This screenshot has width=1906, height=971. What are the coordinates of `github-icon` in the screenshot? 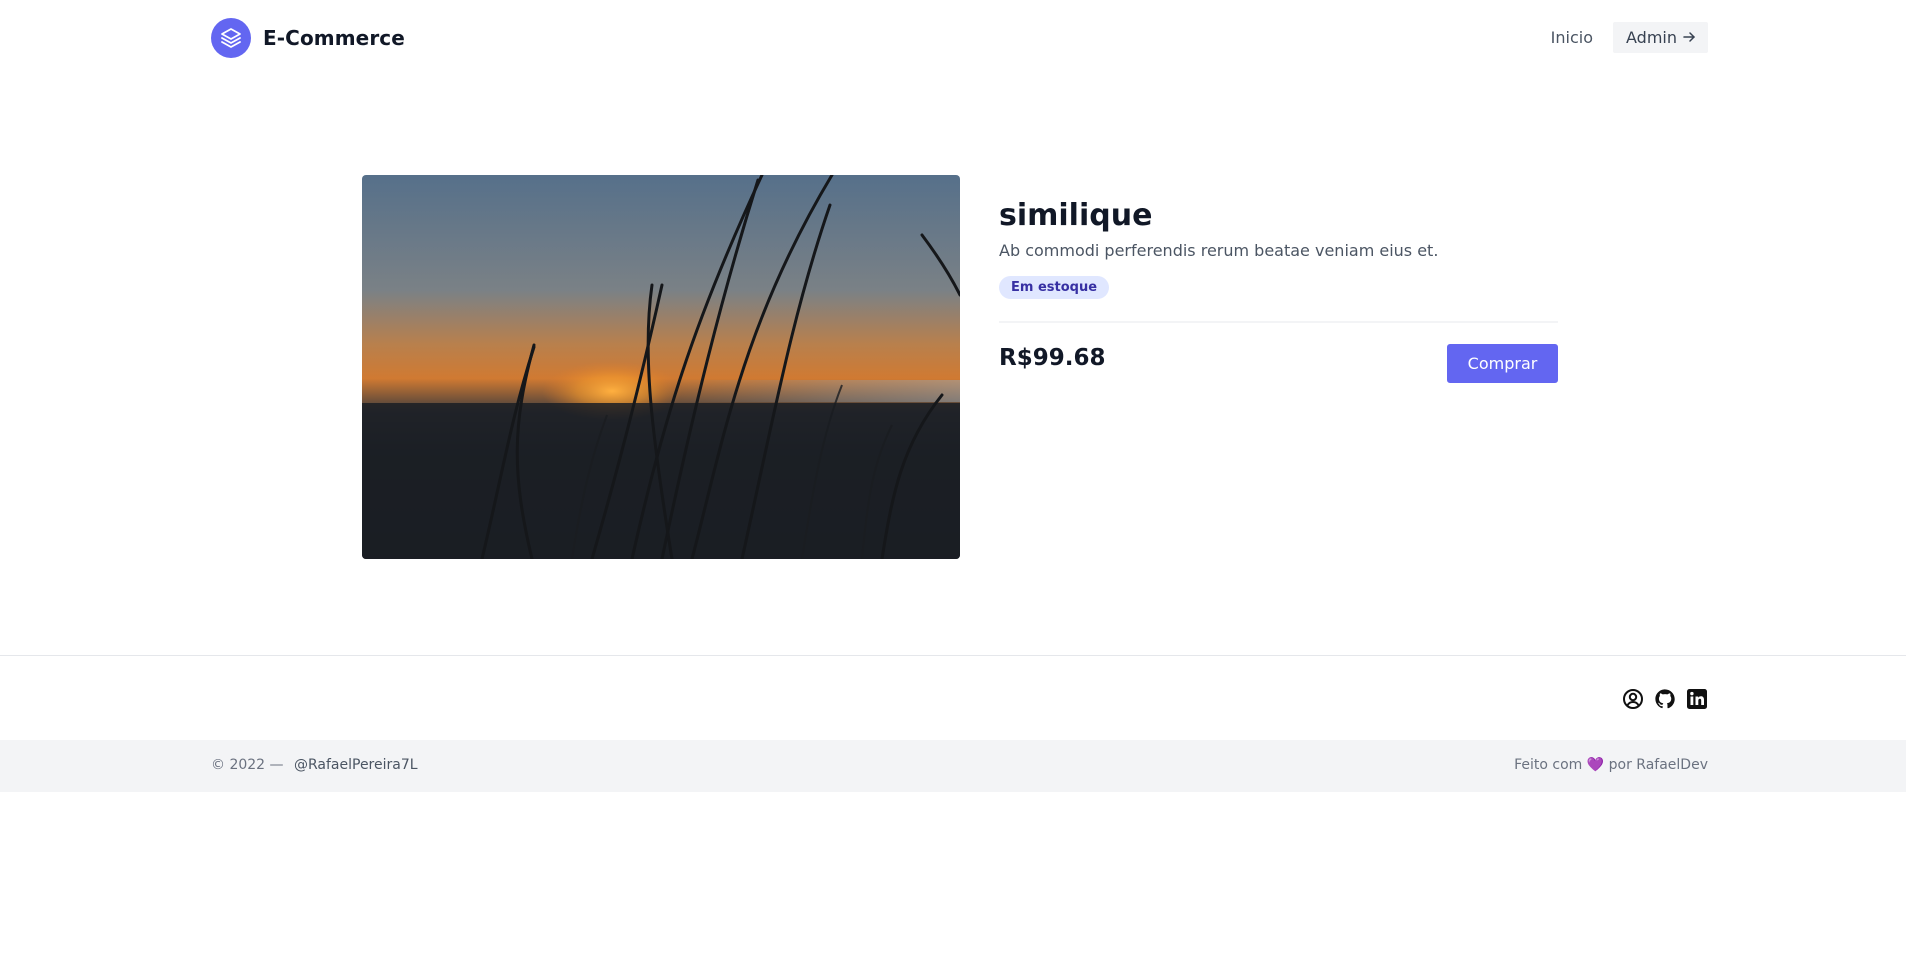 It's located at (1665, 699).